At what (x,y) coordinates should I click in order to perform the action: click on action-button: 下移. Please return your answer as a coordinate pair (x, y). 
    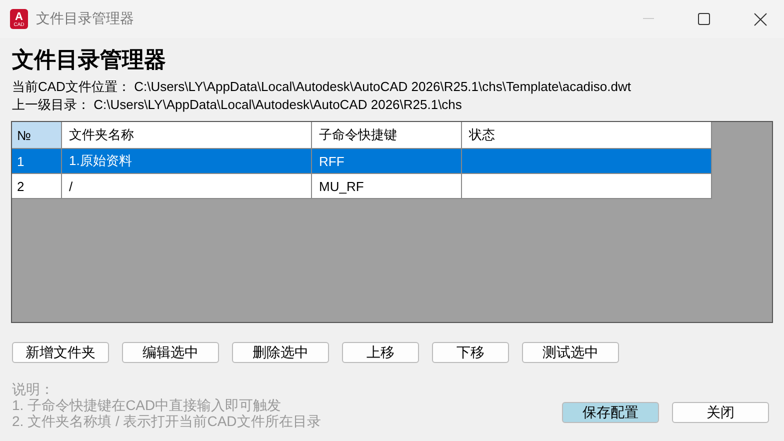
    Looking at the image, I should click on (470, 352).